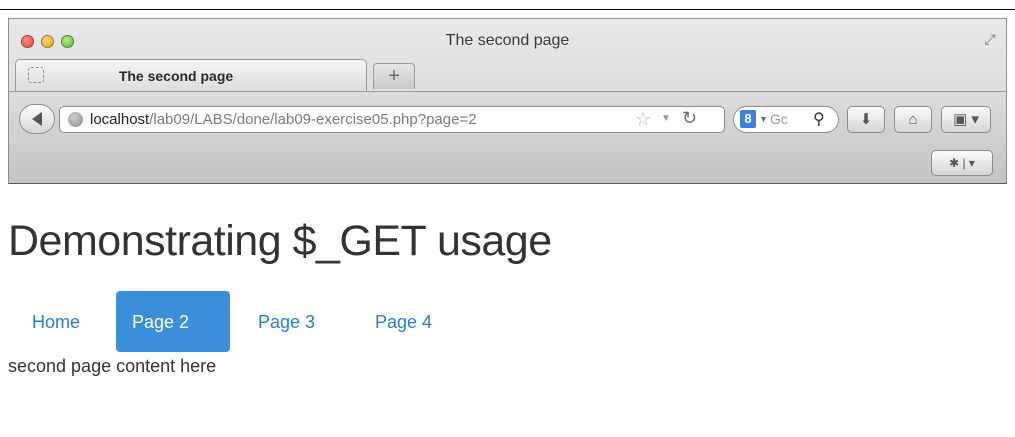 This screenshot has height=437, width=1015. Describe the element at coordinates (990, 39) in the screenshot. I see `fullscreen-icon: ⤢` at that location.